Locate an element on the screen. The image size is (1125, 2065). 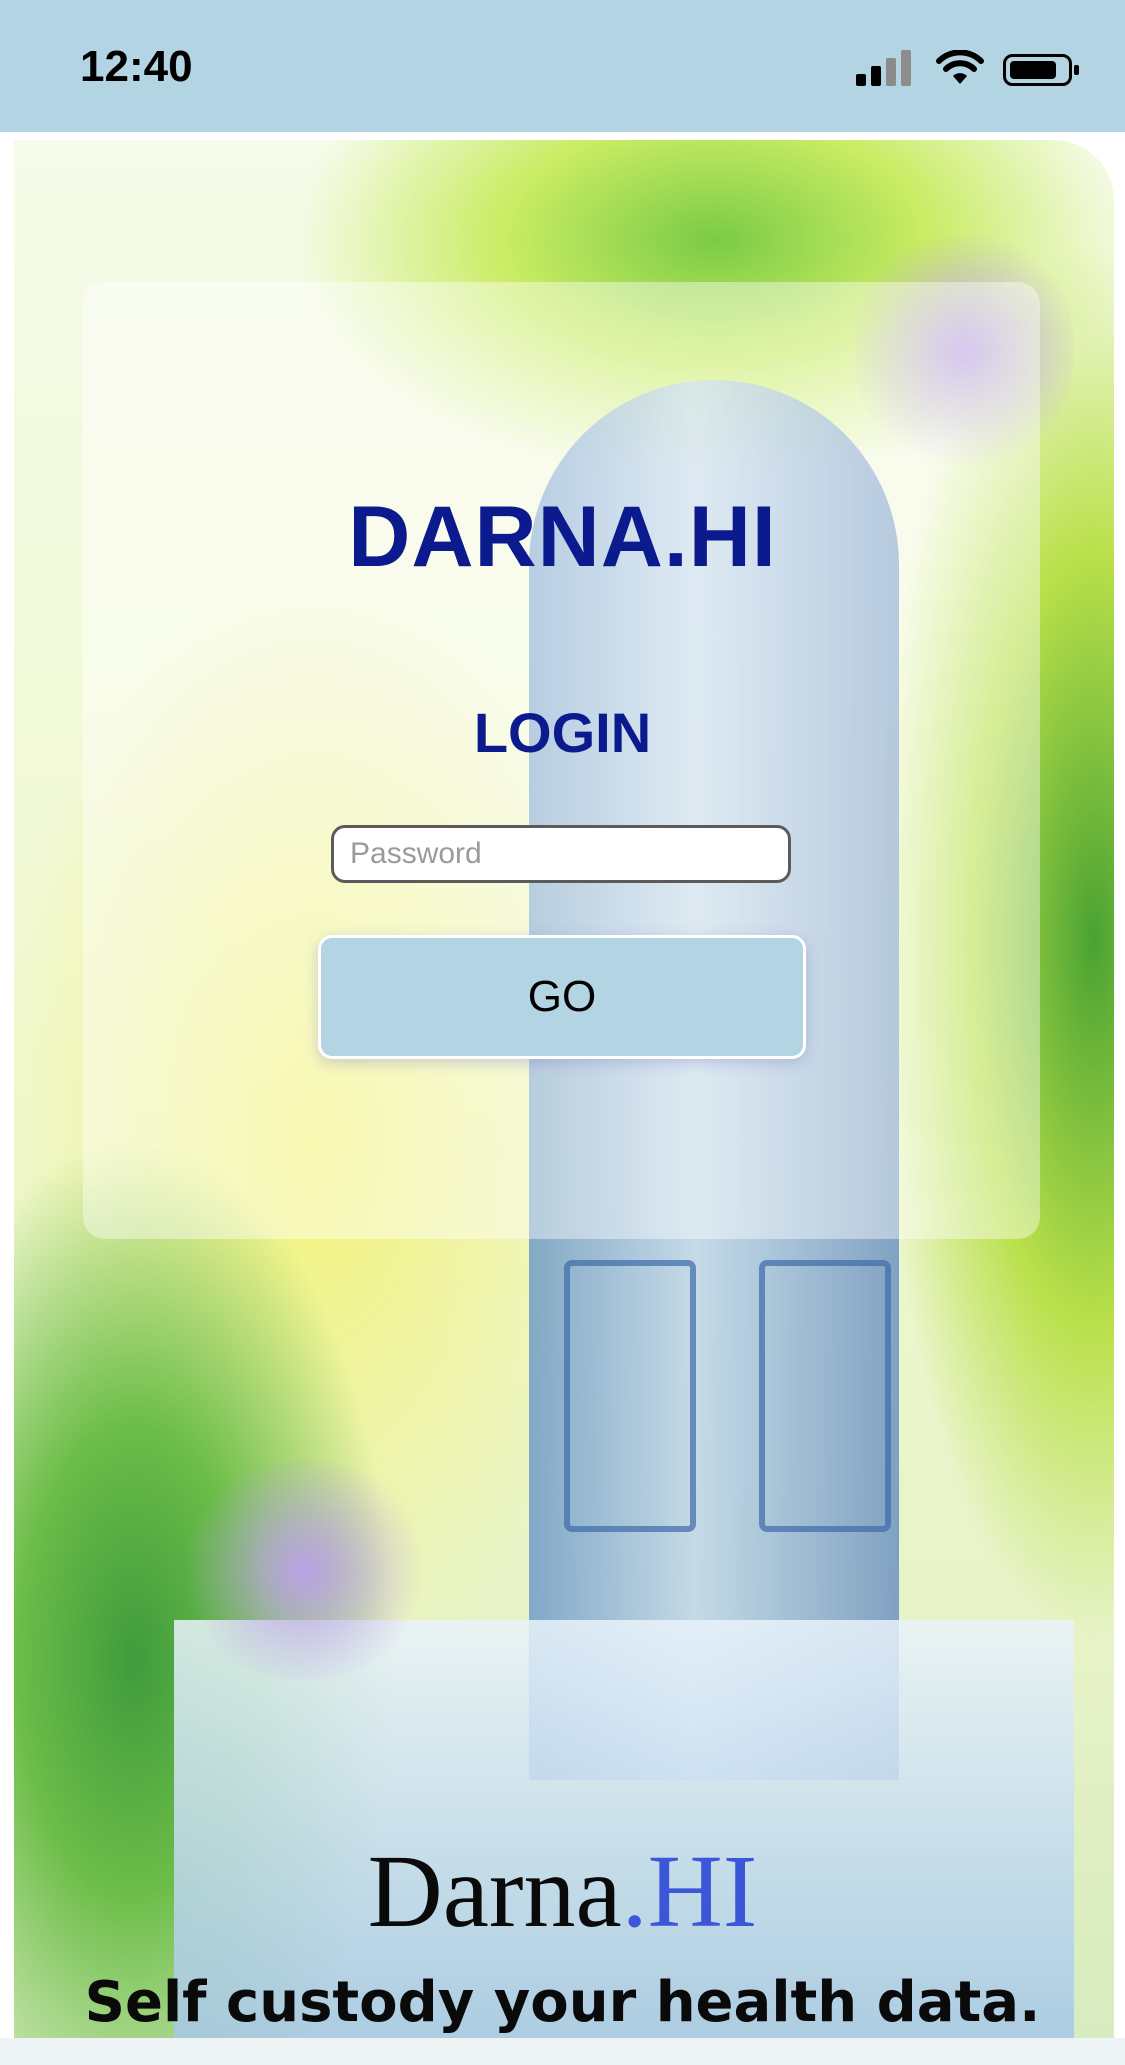
brand-logo: Darna.HI is located at coordinates (562, 1892).